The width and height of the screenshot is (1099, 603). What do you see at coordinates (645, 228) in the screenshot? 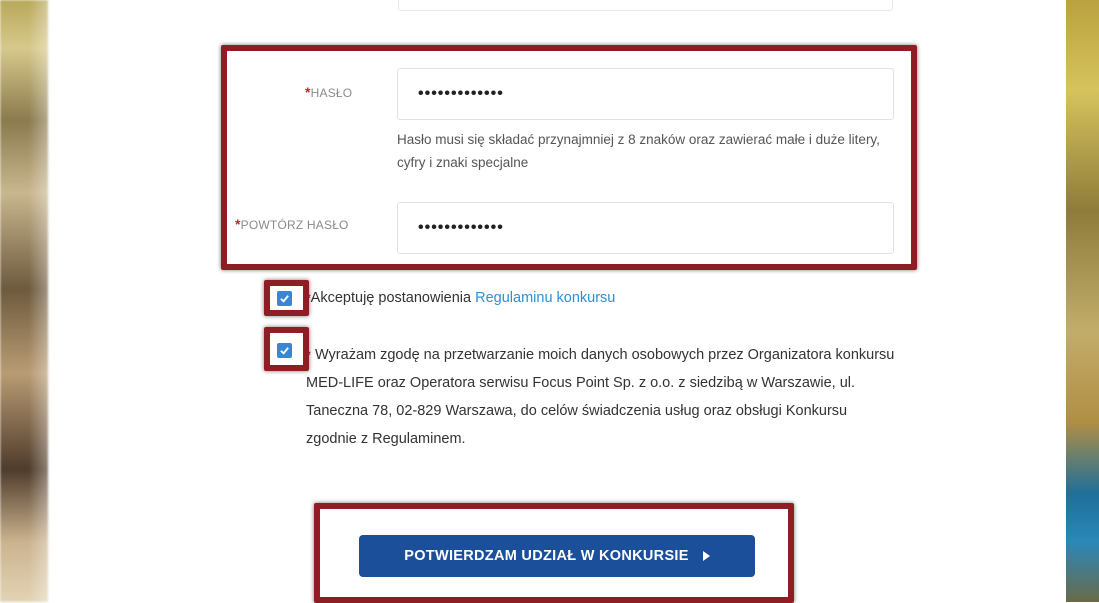
I see `password-repeat-input: •••••••••••••` at bounding box center [645, 228].